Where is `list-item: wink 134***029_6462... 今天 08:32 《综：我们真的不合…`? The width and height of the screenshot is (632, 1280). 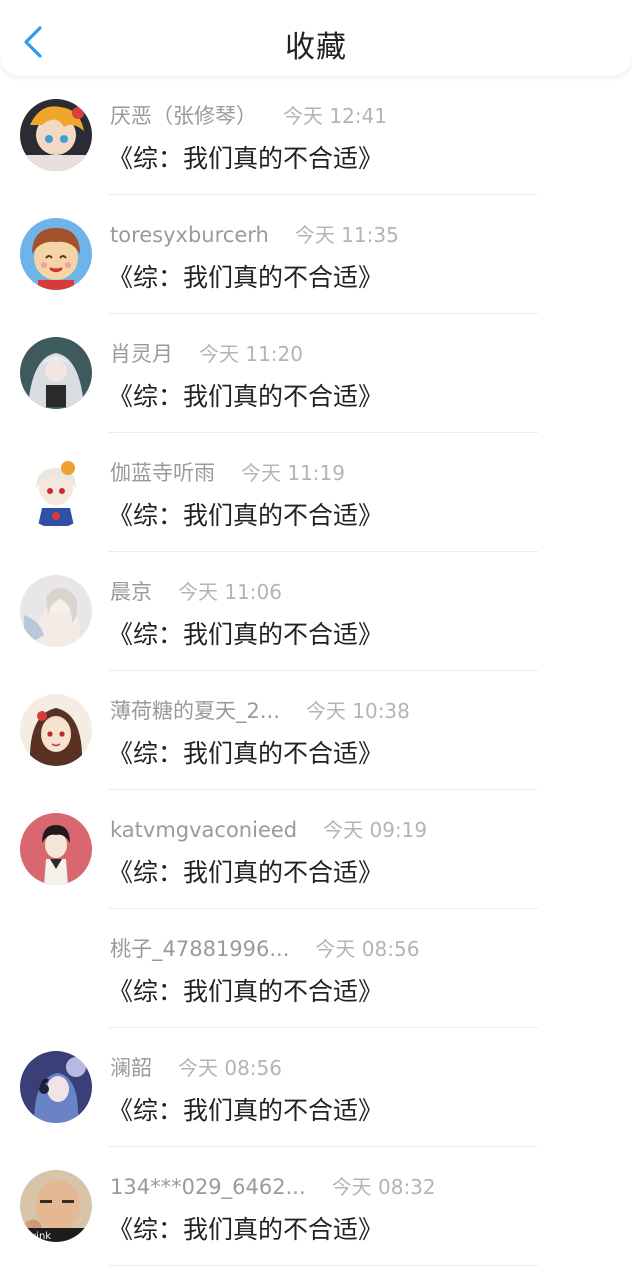 list-item: wink 134***029_6462... 今天 08:32 《综：我们真的不合… is located at coordinates (316, 1206).